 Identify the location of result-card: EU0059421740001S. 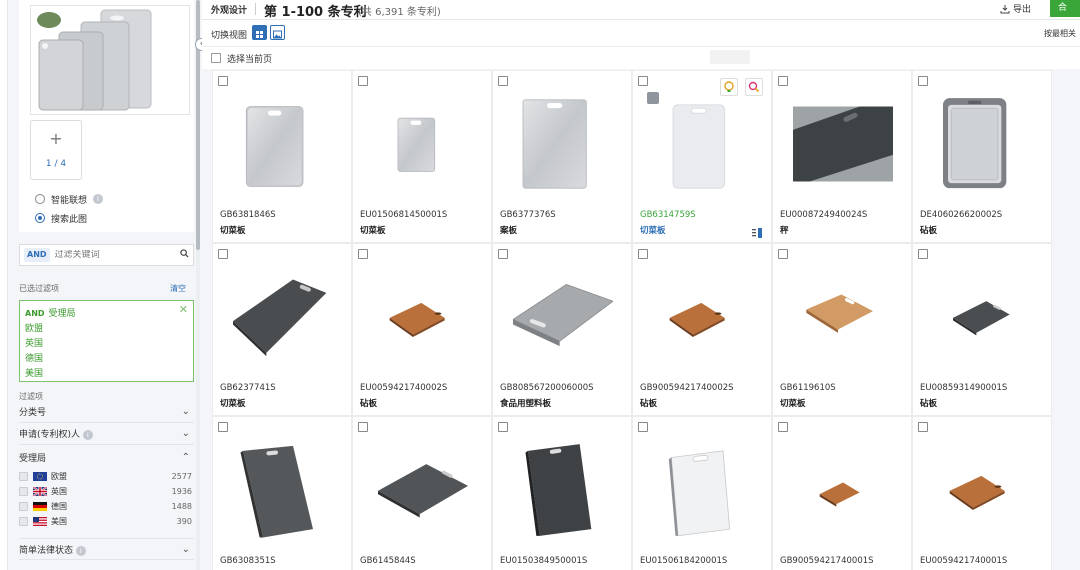
(982, 493).